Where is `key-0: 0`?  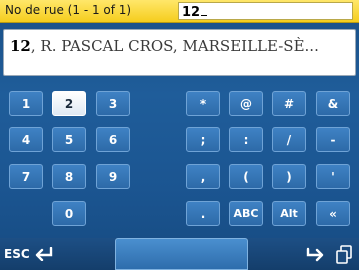 key-0: 0 is located at coordinates (69, 213).